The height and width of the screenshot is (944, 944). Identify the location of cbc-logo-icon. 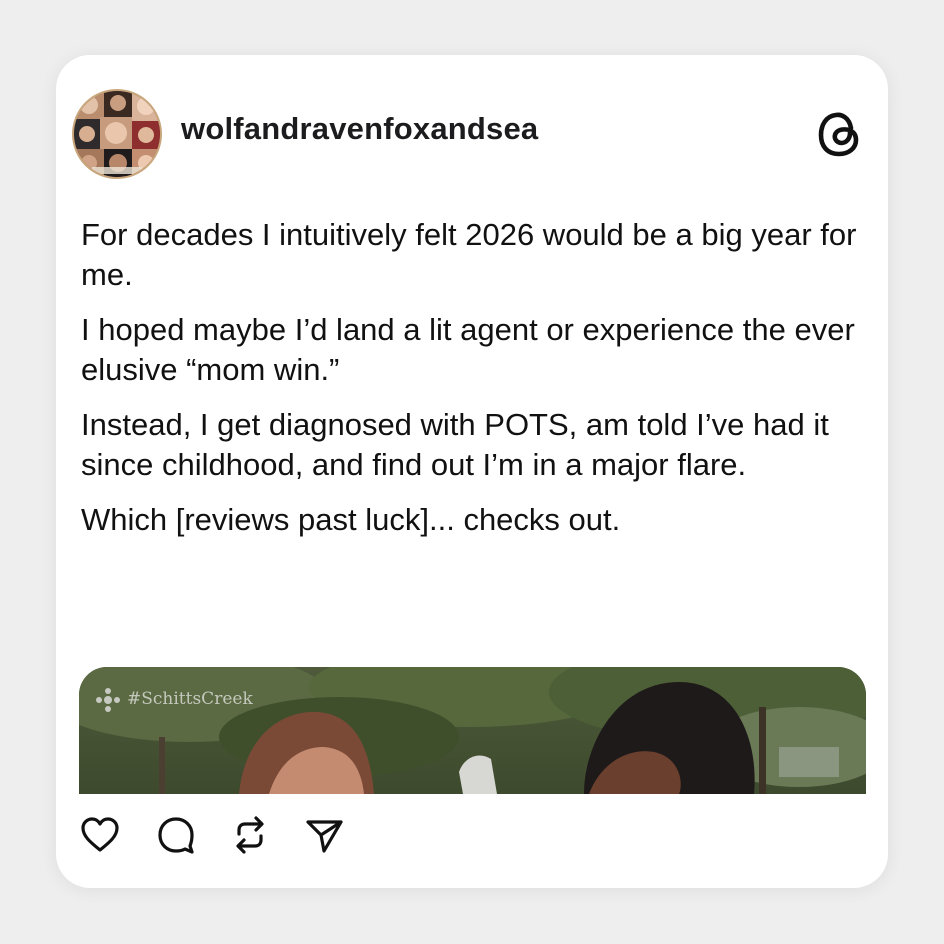
(108, 700).